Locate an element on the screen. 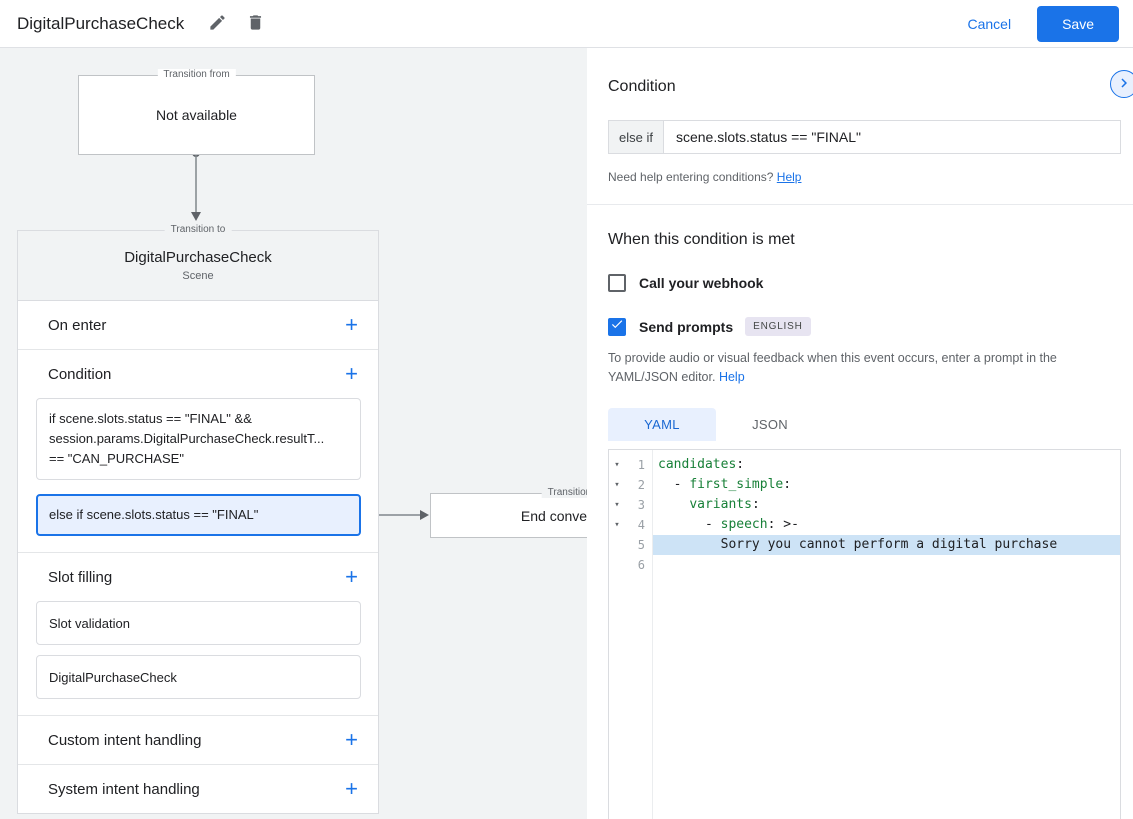  add-slot-button: + is located at coordinates (351, 577).